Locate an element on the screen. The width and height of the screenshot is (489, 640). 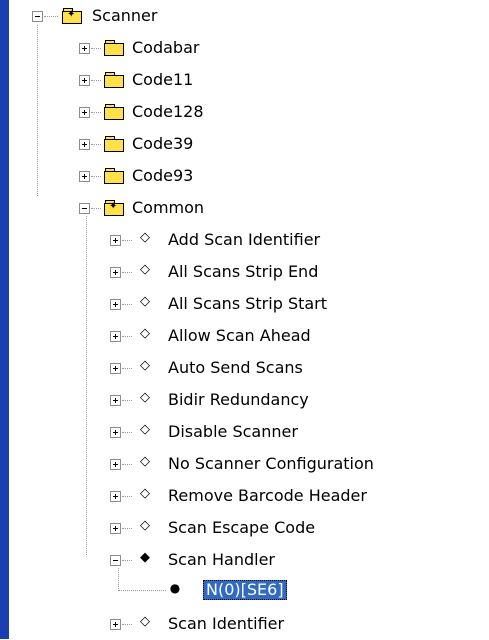
tree-node-code11: Code11 is located at coordinates (150, 80).